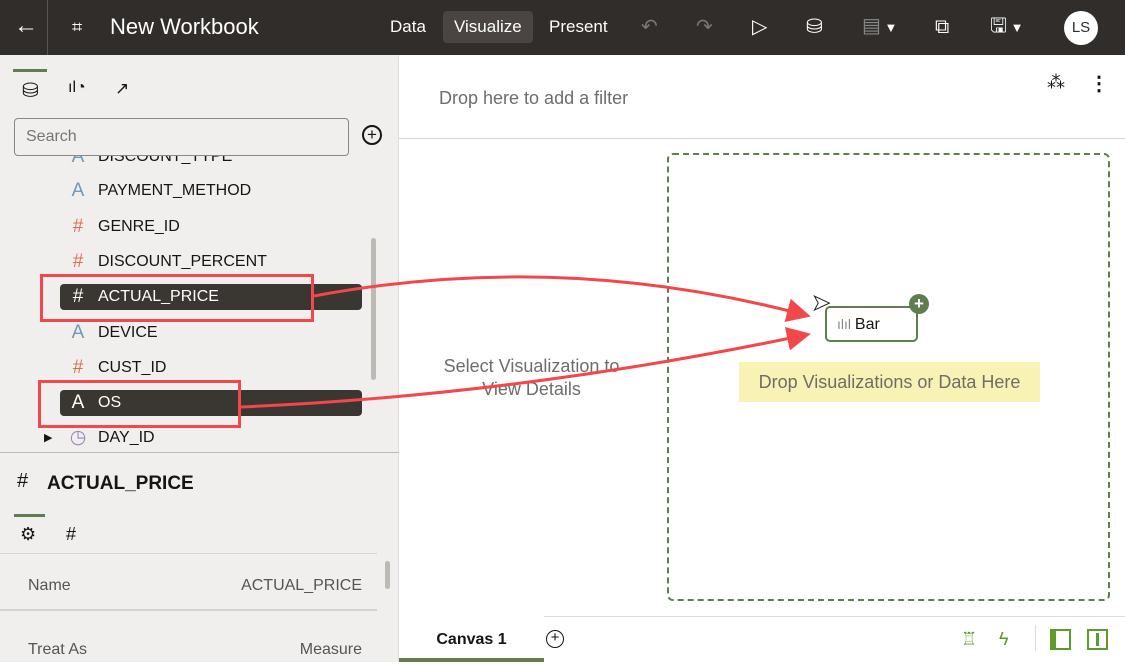  I want to click on arrow-actual-price, so click(562, 298).